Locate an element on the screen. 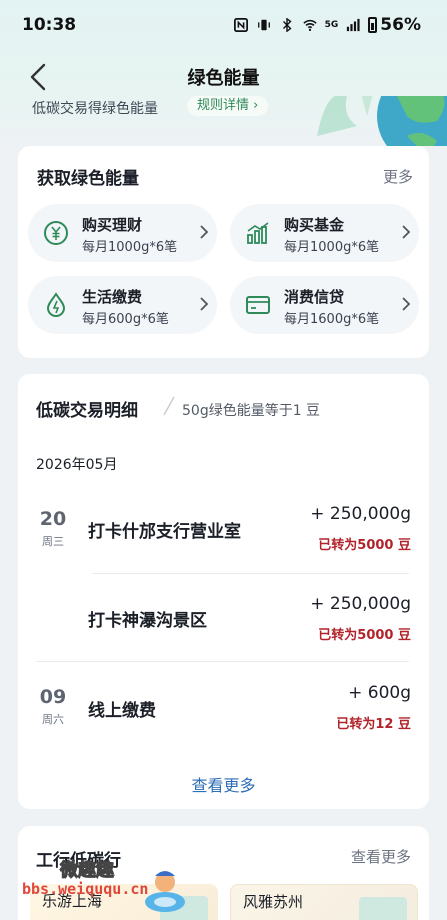  gain-item-title: 购买理财 is located at coordinates (112, 225).